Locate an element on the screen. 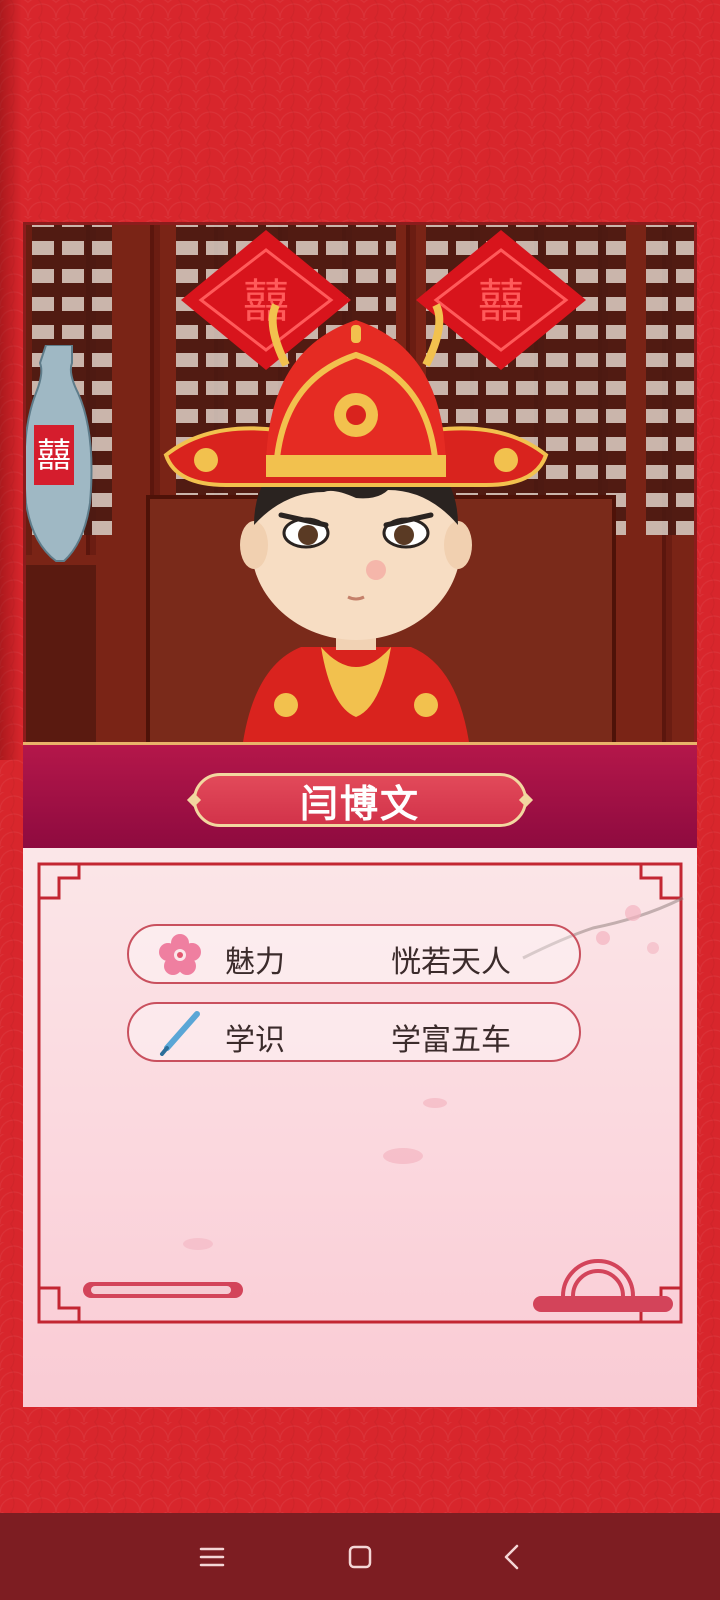 This screenshot has width=720, height=1600. stat-value: 恍若天人 is located at coordinates (451, 962).